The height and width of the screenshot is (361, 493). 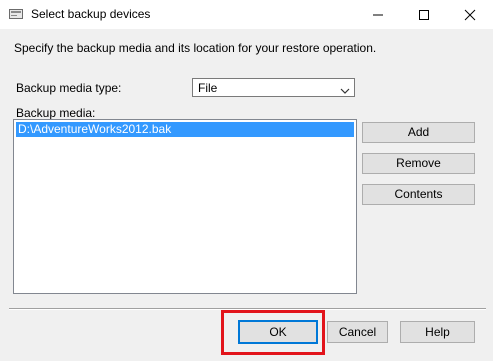 I want to click on media-type-value: File, so click(x=208, y=88).